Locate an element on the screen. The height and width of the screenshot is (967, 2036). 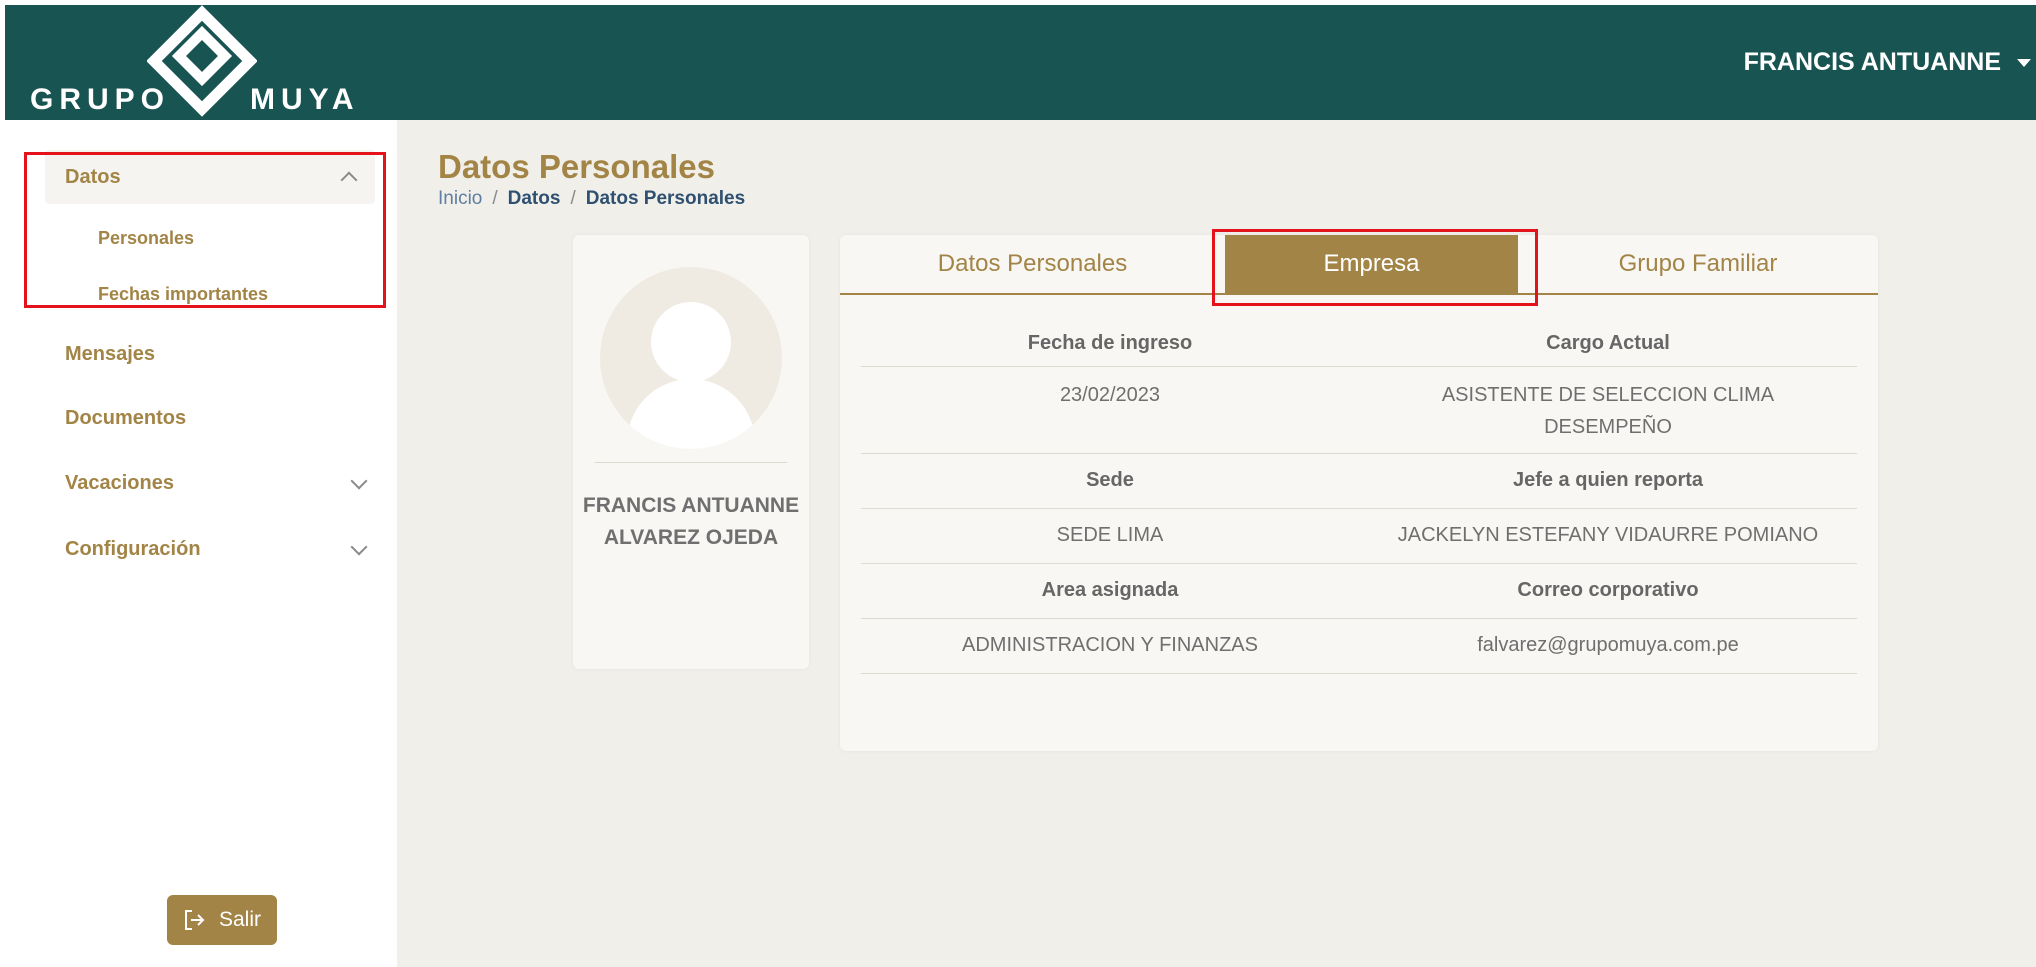
tab-datos-personales: Datos Personales is located at coordinates (1032, 264).